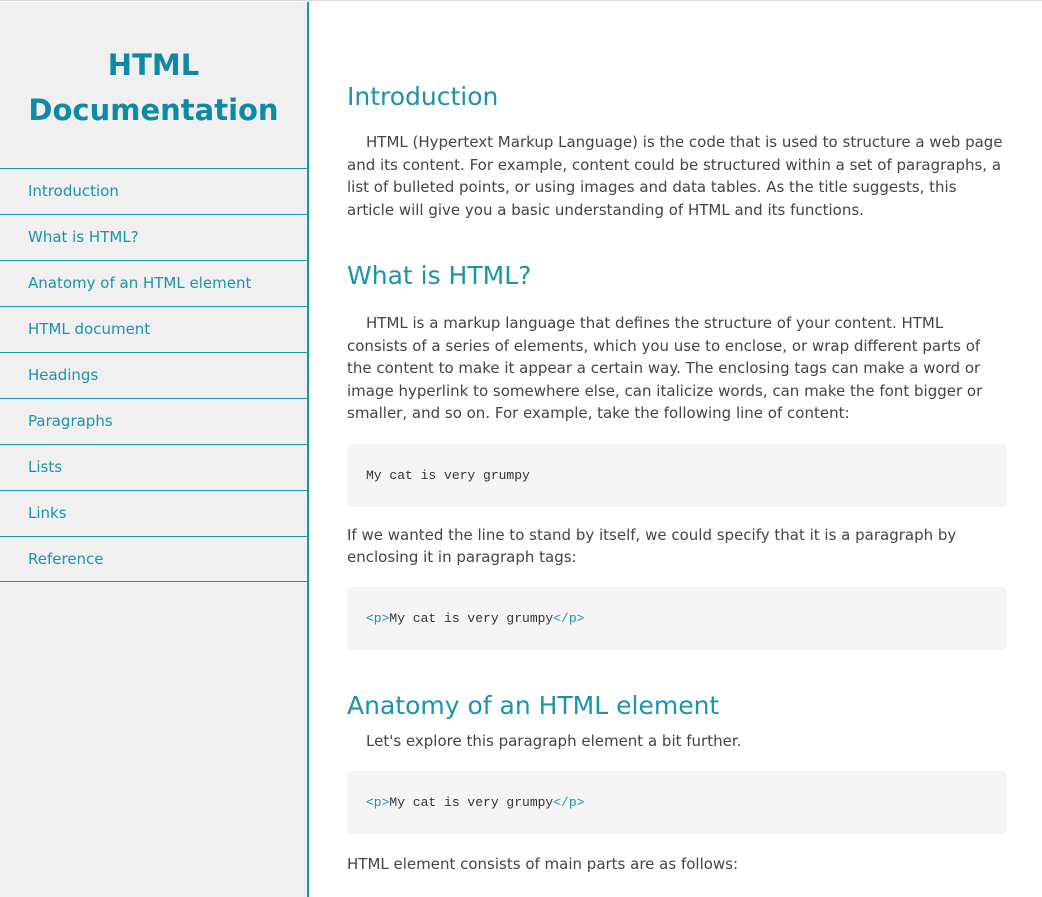  Describe the element at coordinates (153, 467) in the screenshot. I see `nav-link-lists: Lists` at that location.